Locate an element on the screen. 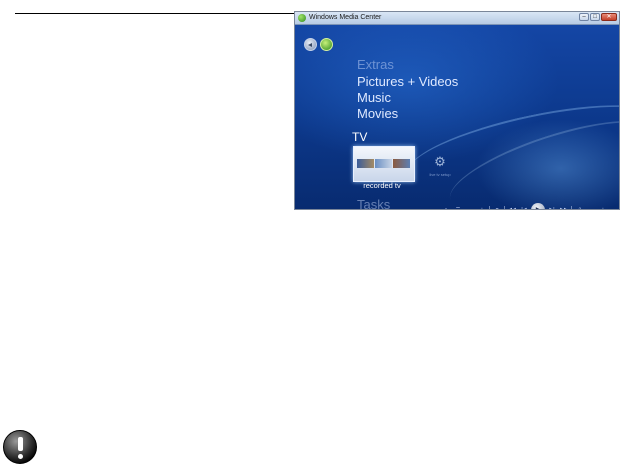  skip-back-button: |◀ is located at coordinates (524, 207).